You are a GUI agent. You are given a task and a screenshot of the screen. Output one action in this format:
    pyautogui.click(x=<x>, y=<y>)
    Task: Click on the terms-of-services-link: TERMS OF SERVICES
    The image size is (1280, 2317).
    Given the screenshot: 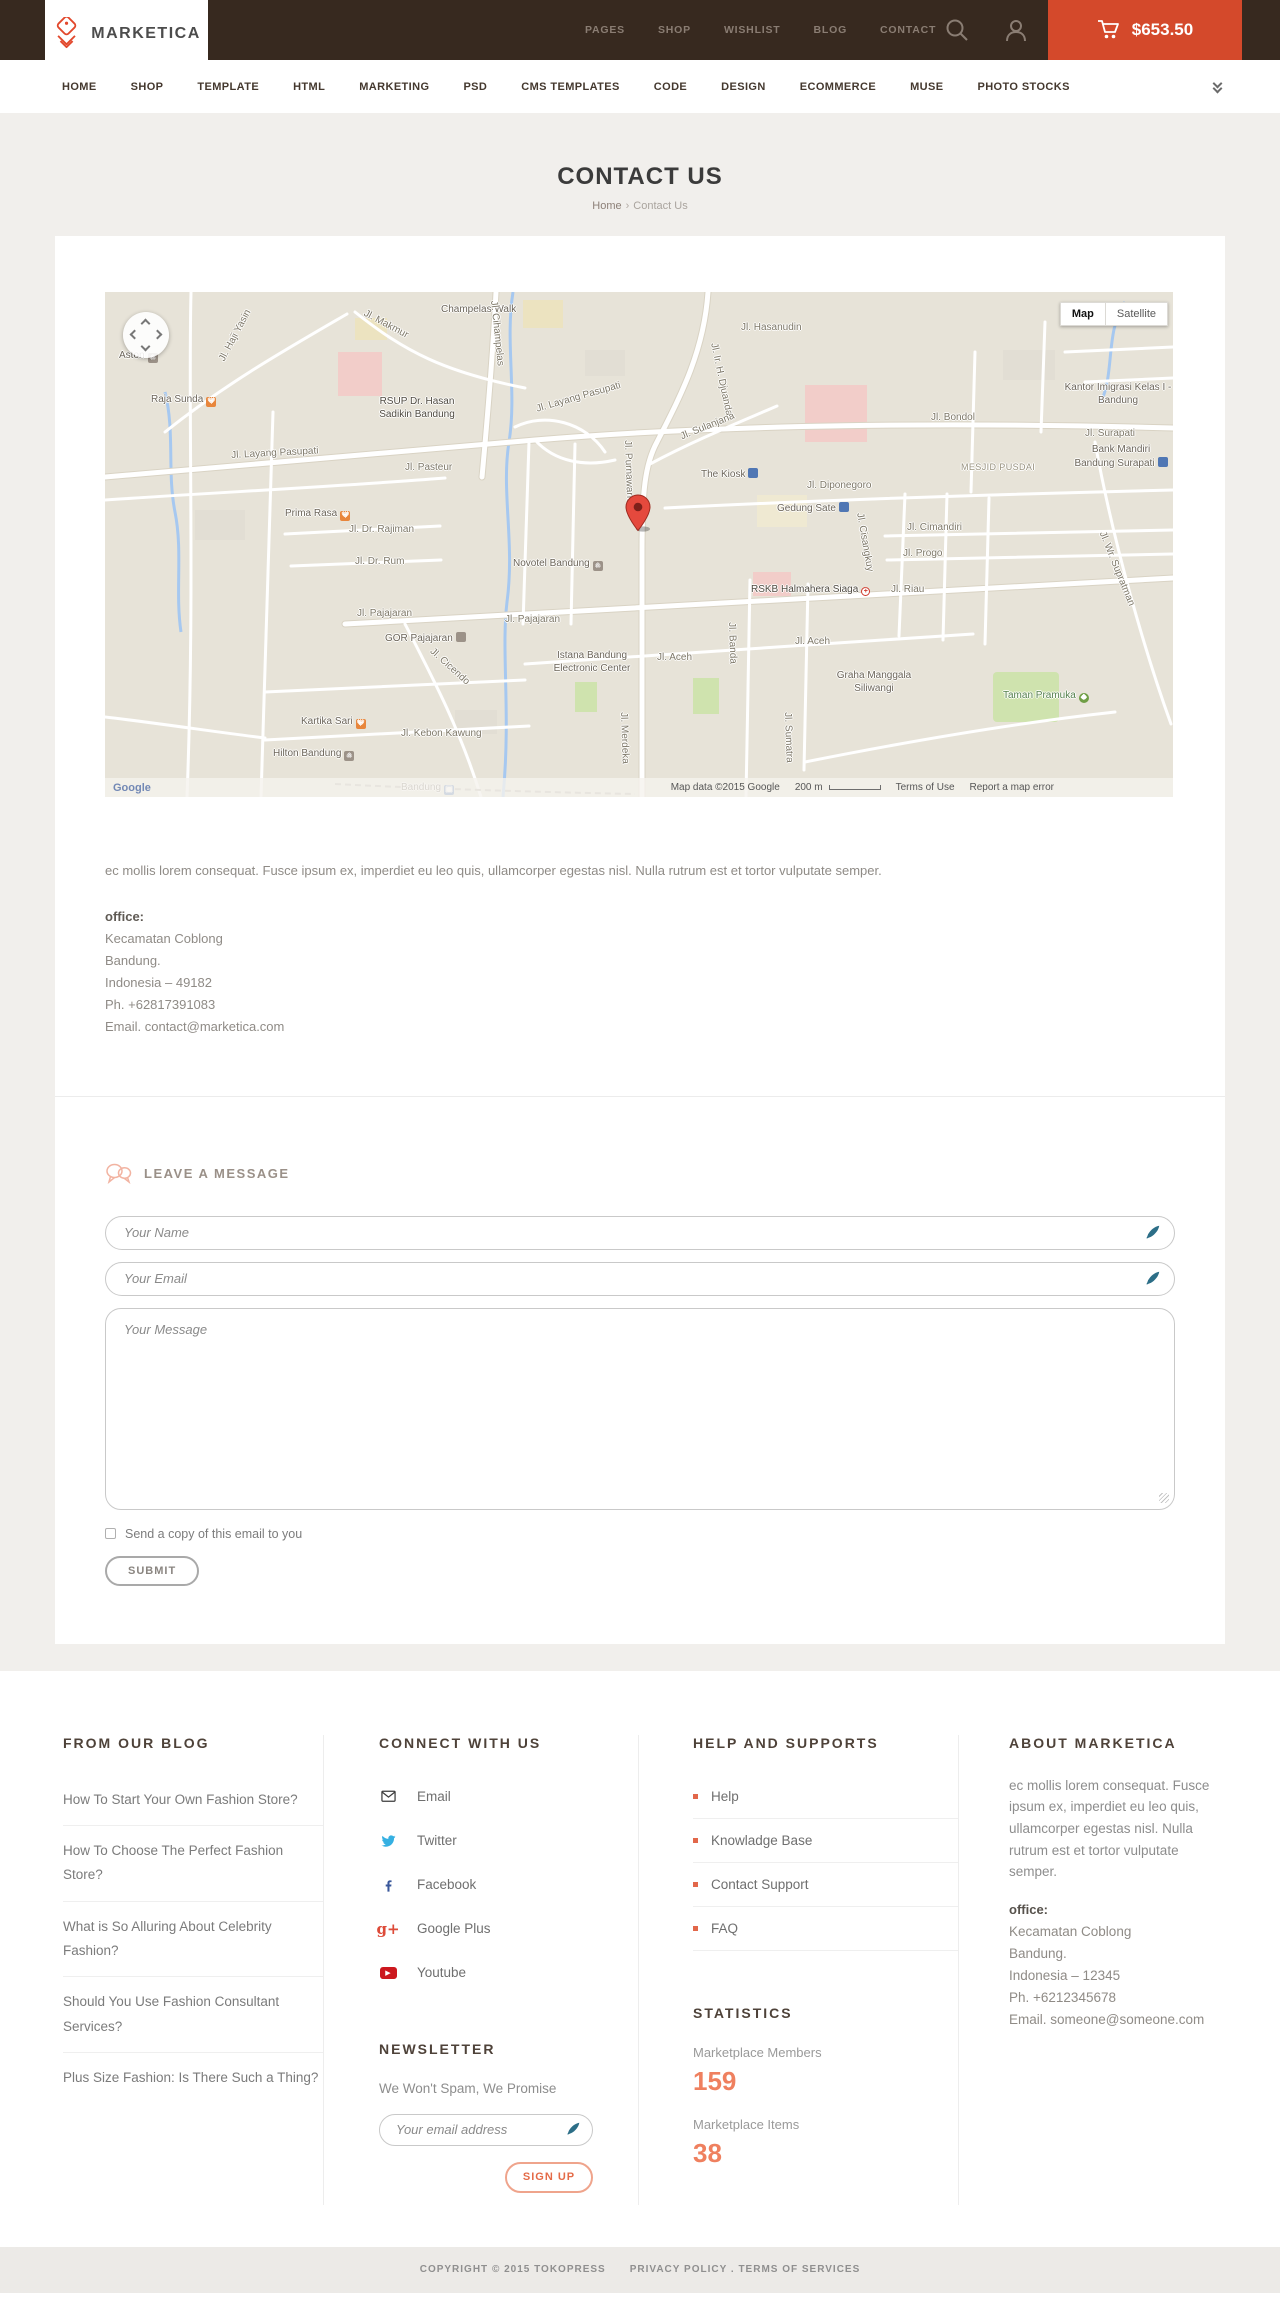 What is the action you would take?
    pyautogui.click(x=799, y=2269)
    